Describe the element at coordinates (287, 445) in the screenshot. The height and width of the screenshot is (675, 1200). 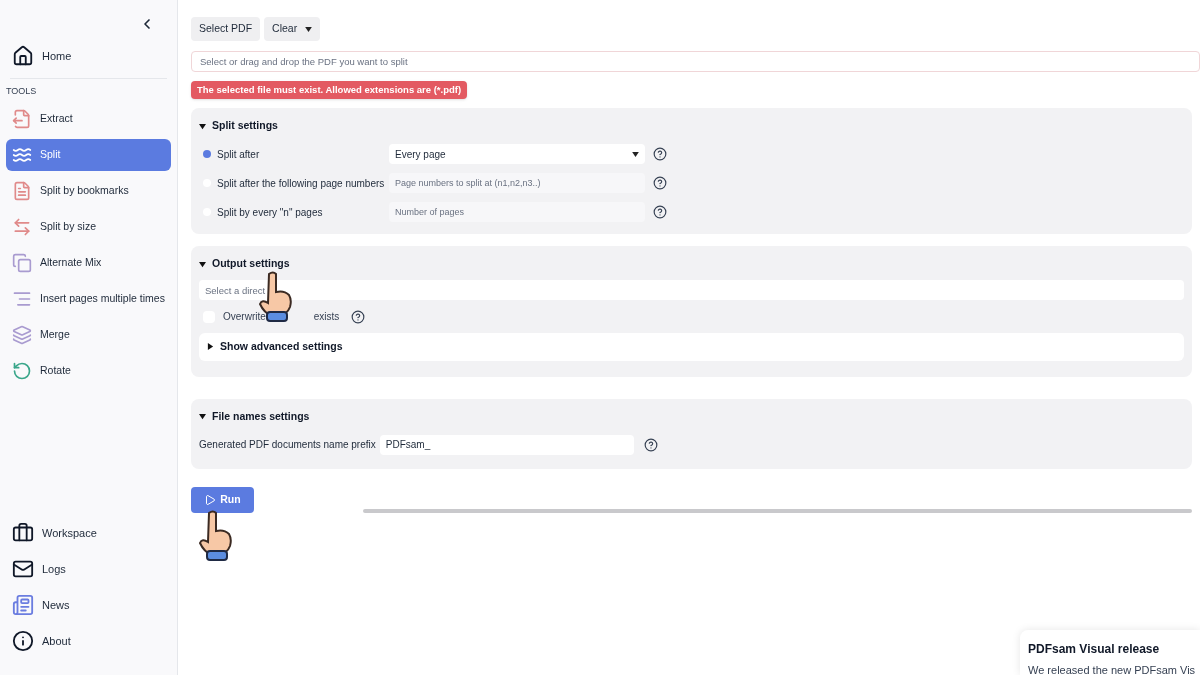
I see `prefix-label: Generated PDF documents name prefix` at that location.